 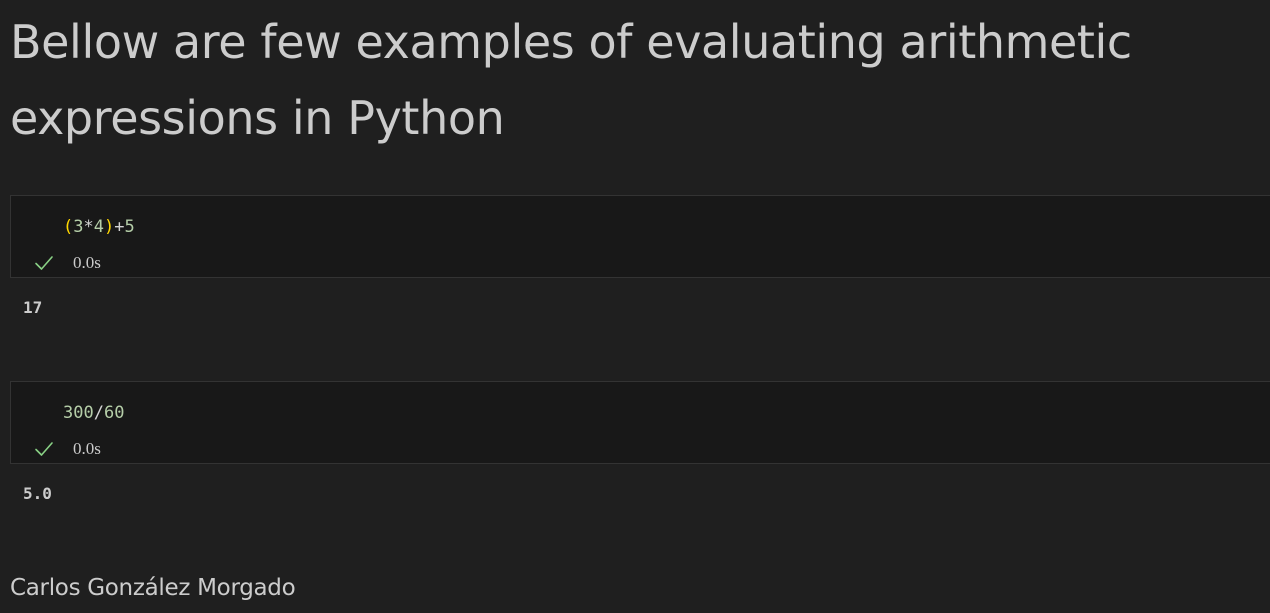 I want to click on code-token-operator: *, so click(x=88, y=227).